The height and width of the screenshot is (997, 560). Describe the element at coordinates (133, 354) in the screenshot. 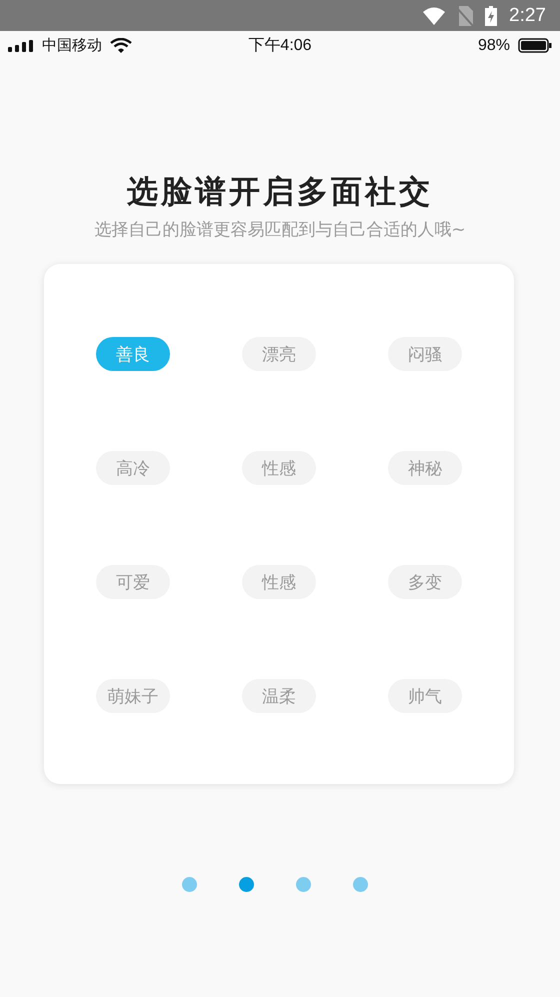

I see `tag-chip: 善良` at that location.